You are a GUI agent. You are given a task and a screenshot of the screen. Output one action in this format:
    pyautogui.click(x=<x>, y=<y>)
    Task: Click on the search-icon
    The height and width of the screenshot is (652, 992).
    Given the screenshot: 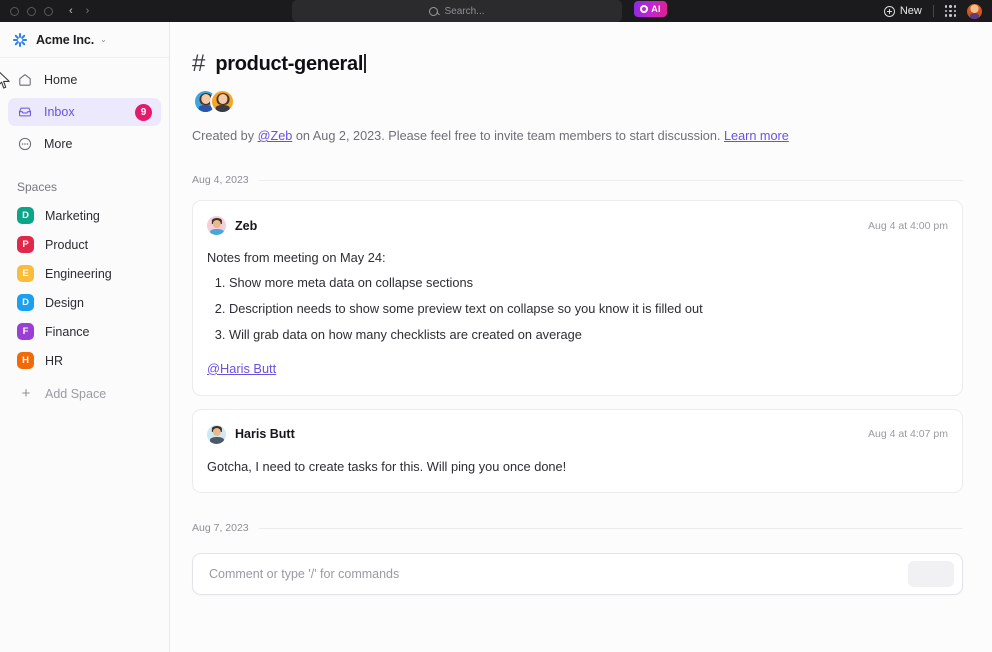 What is the action you would take?
    pyautogui.click(x=434, y=11)
    